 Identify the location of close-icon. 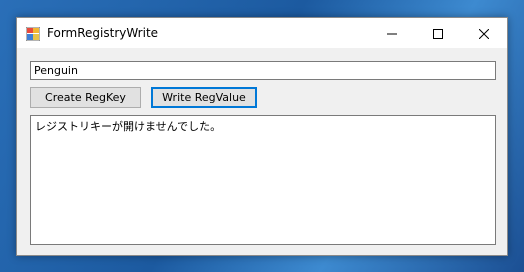
(484, 33).